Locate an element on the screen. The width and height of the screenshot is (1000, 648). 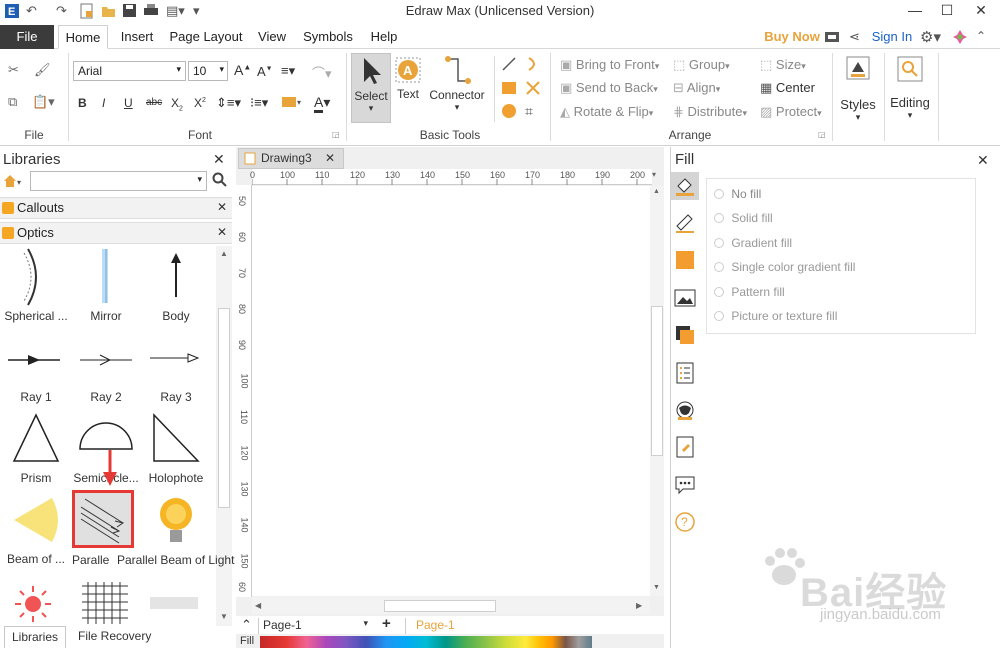
size-button: ⬚ Size▾ is located at coordinates (783, 65).